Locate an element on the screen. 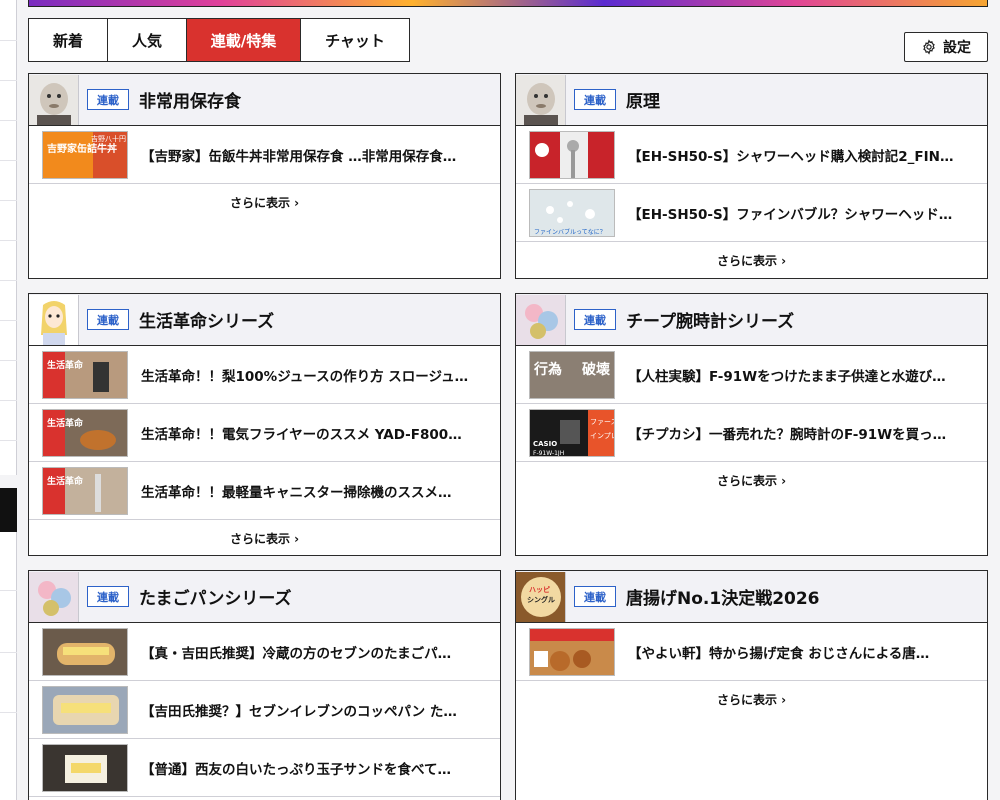  card-header: 連載 たまごパンシリーズ is located at coordinates (264, 597).